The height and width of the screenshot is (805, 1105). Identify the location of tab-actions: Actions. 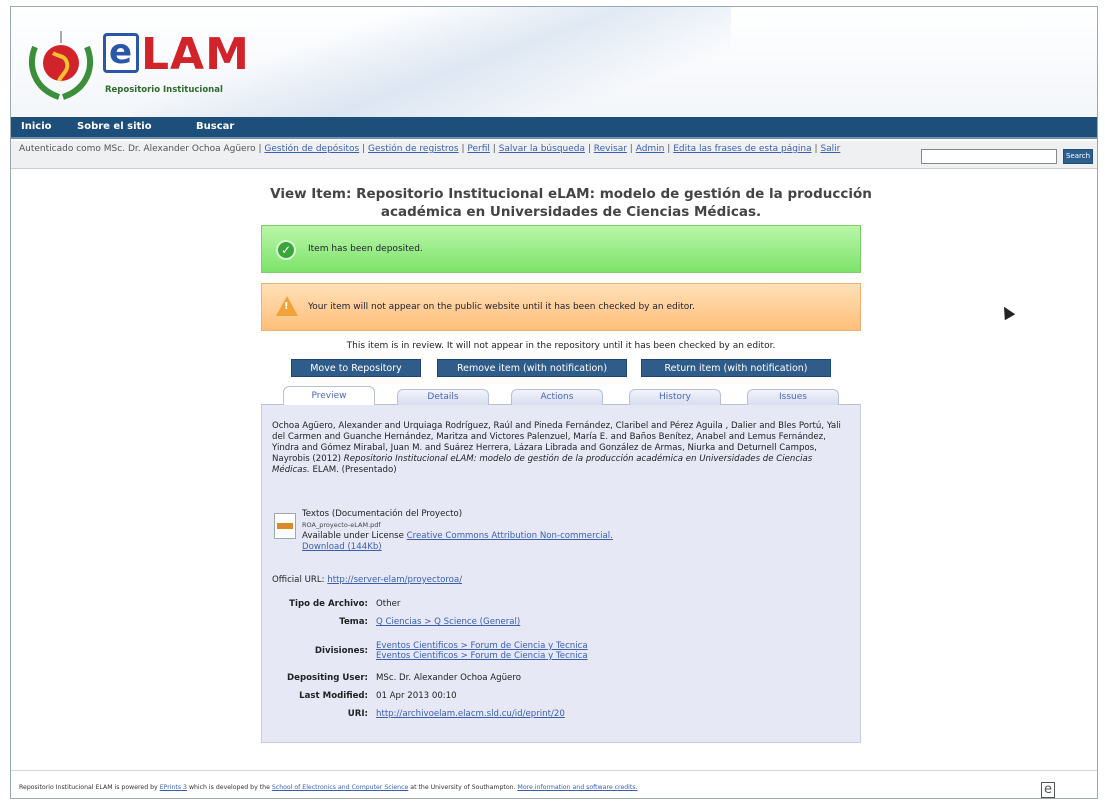
(557, 397).